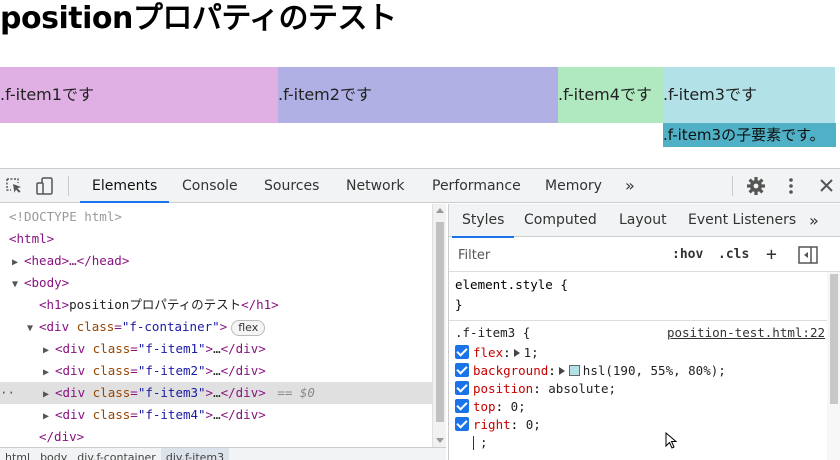  Describe the element at coordinates (492, 333) in the screenshot. I see `rule-selector: .f-item3 {` at that location.